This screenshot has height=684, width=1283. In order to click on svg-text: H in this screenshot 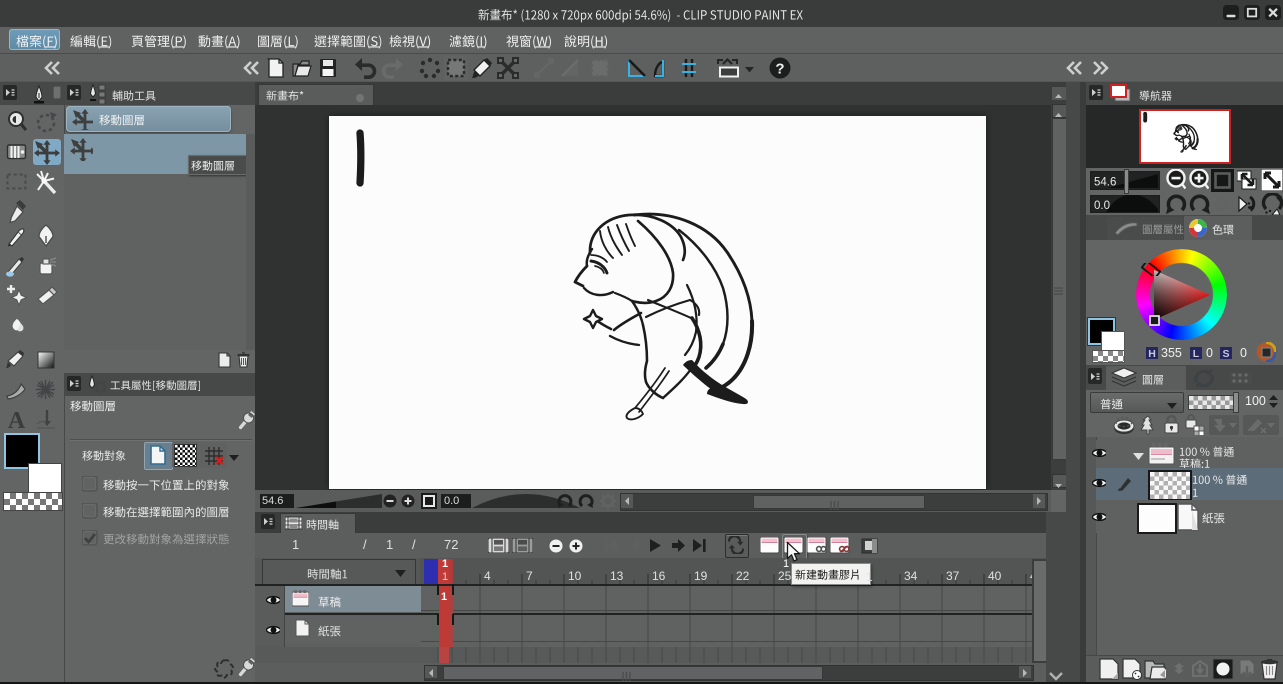, I will do `click(1152, 353)`.